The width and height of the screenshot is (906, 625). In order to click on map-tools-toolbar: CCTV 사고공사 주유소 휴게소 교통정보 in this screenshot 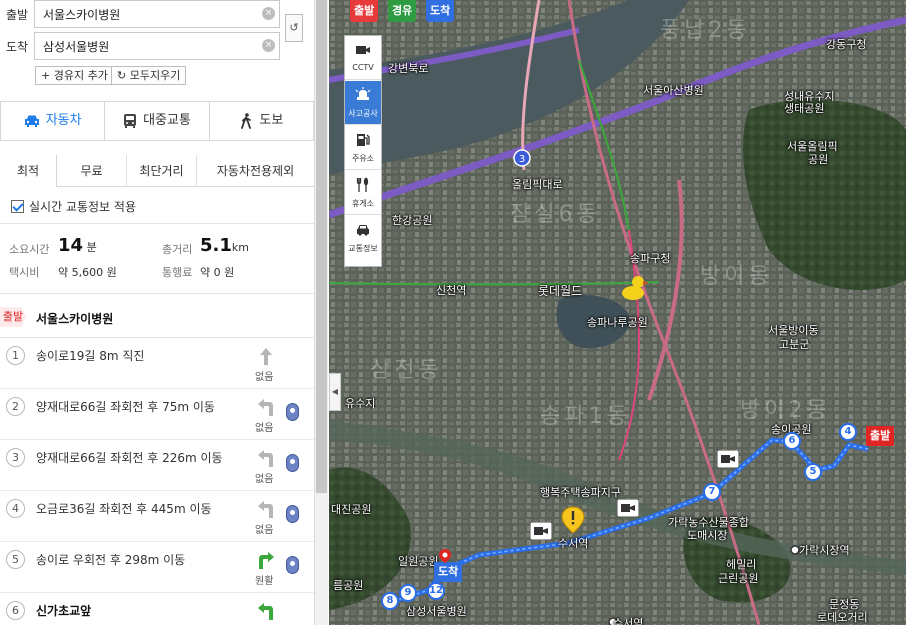, I will do `click(363, 151)`.